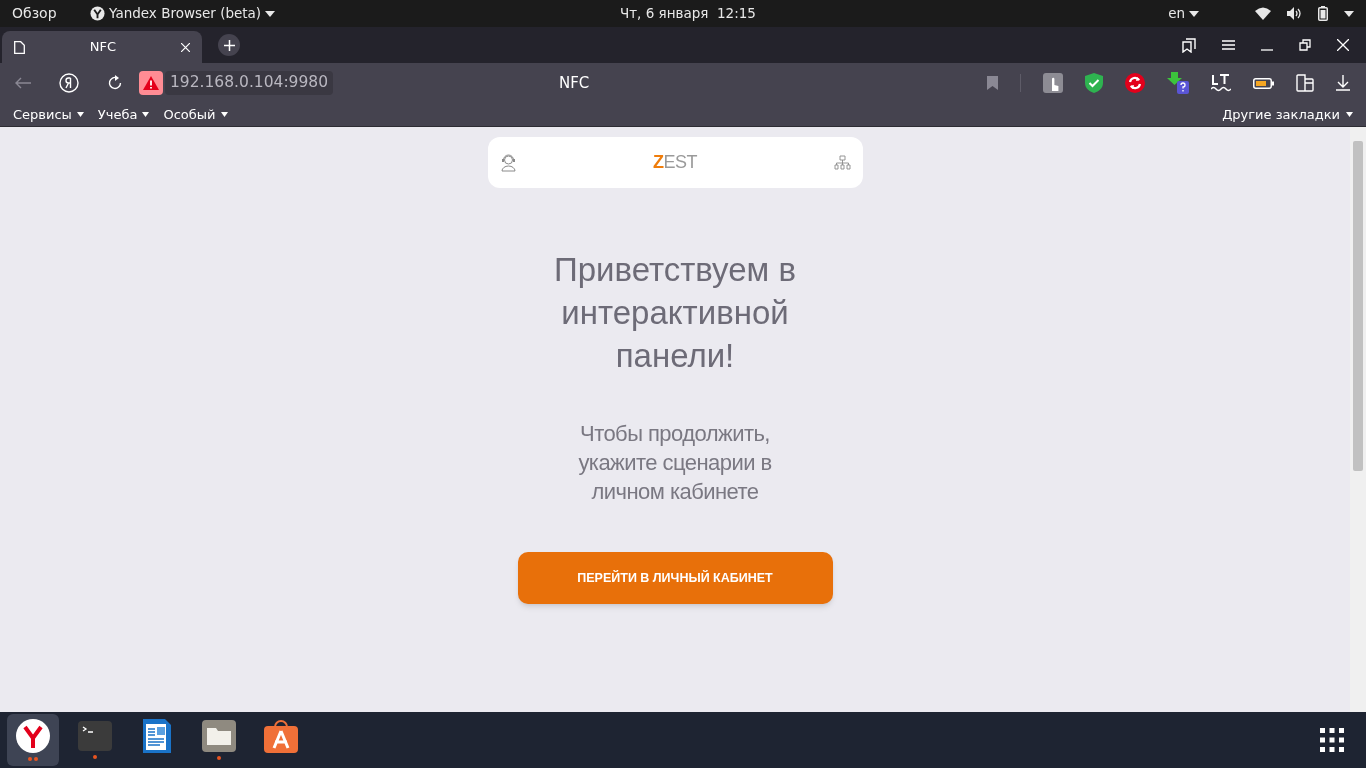 The height and width of the screenshot is (768, 1366). What do you see at coordinates (102, 47) in the screenshot?
I see `browser-tab: NFC` at bounding box center [102, 47].